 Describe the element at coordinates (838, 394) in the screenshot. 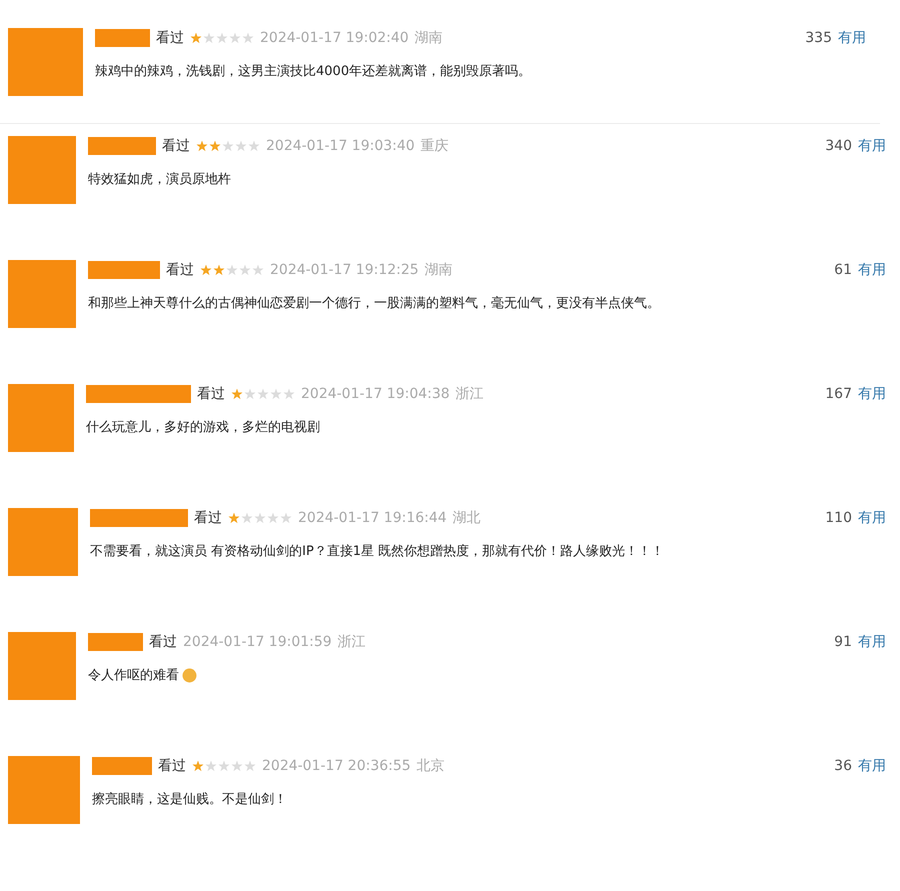

I see `vote-count: 167` at that location.